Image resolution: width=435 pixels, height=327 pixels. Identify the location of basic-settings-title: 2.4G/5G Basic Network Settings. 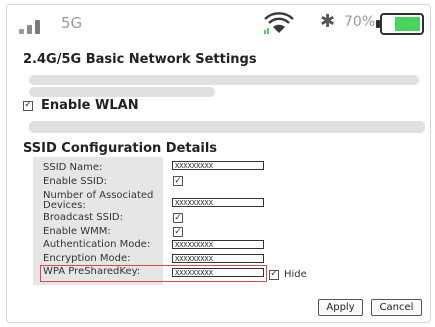
(140, 59).